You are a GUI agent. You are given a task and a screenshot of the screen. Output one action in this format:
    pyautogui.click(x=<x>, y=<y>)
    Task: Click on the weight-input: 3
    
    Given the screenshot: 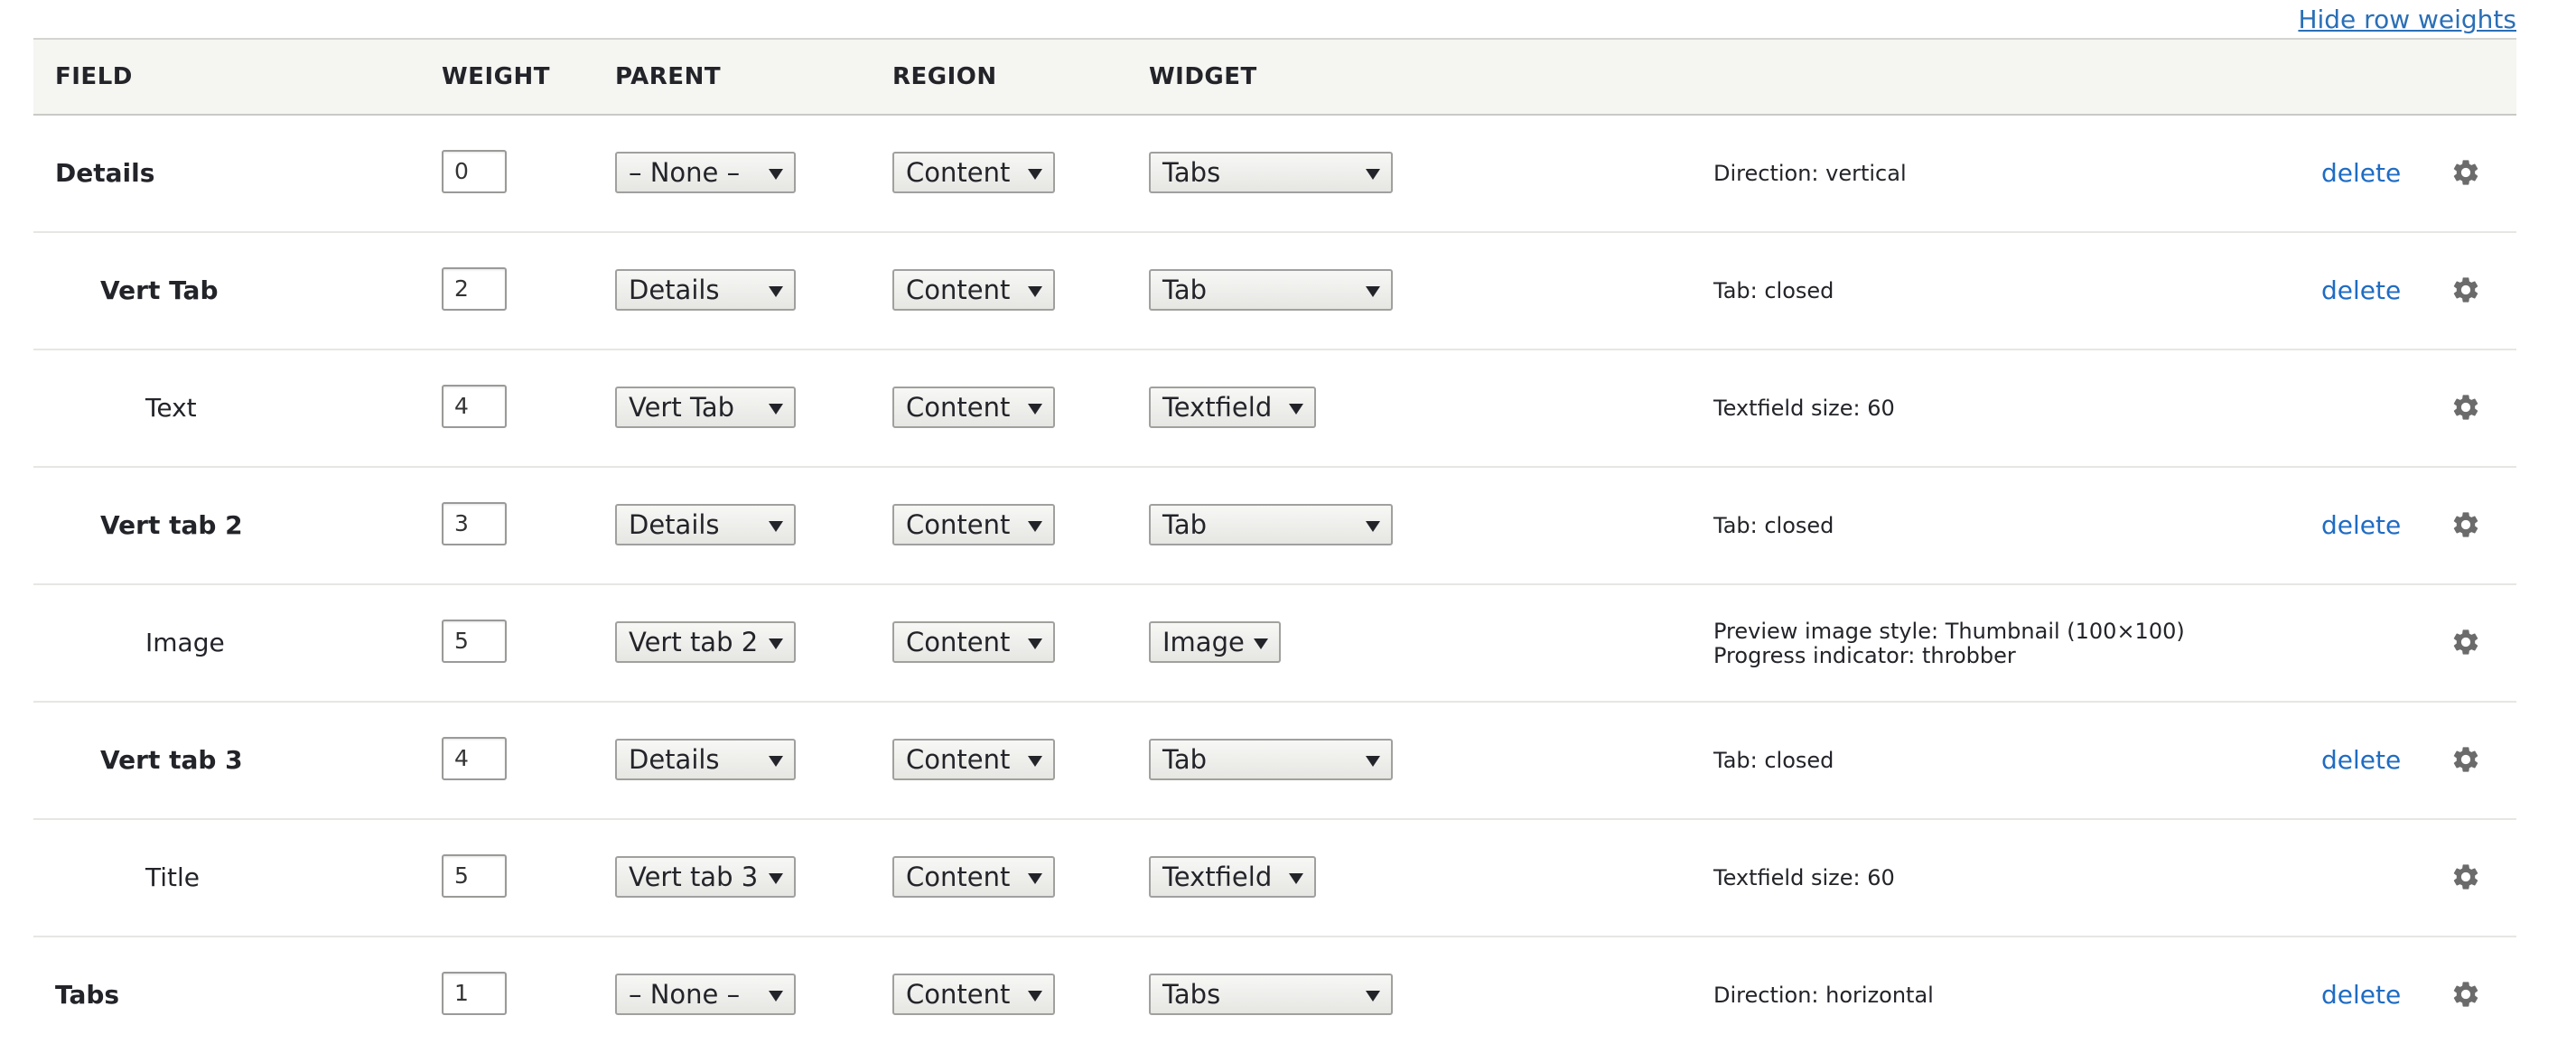 What is the action you would take?
    pyautogui.click(x=475, y=523)
    